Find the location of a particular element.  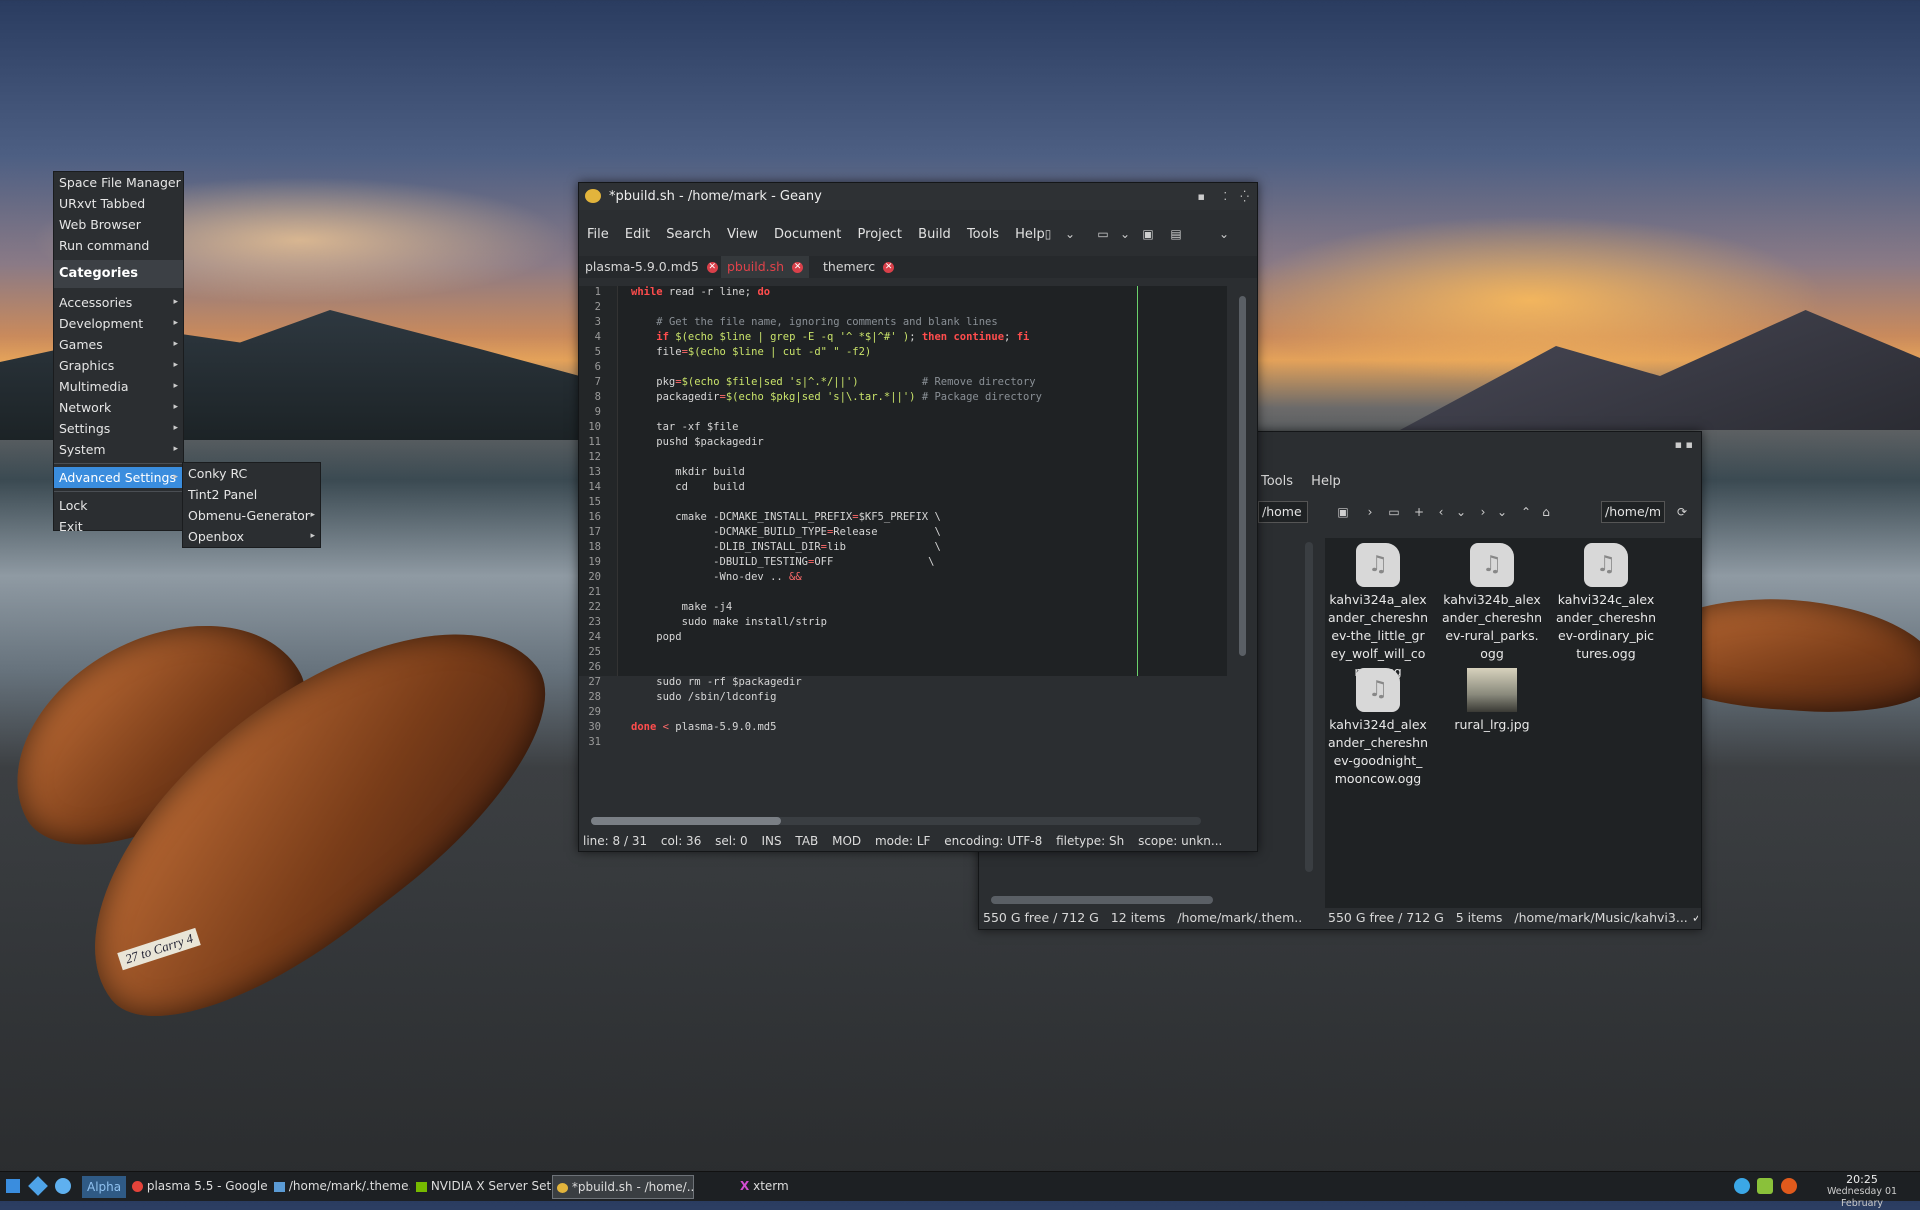

submenu-item-obmenu-generator: Obmenu-Generator ▸ is located at coordinates (251, 515).